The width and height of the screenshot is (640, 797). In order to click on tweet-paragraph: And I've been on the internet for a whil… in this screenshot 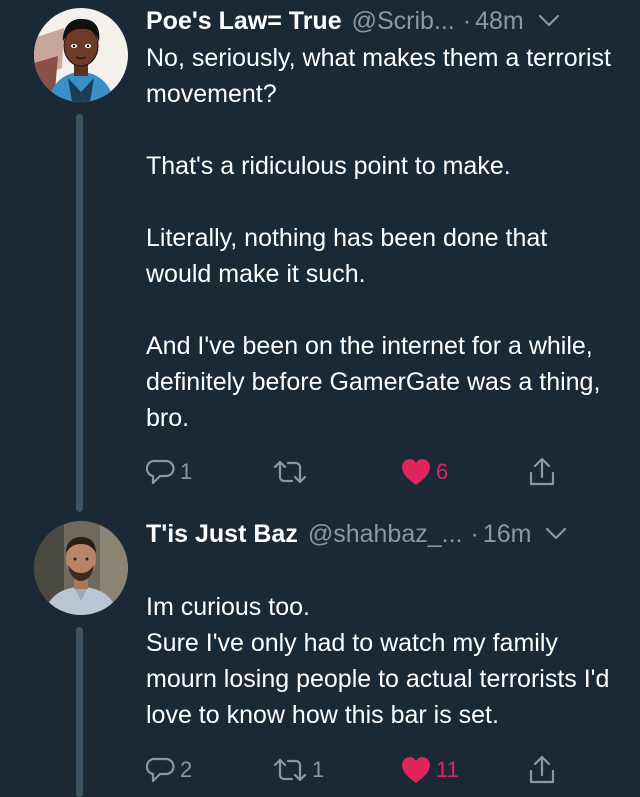, I will do `click(373, 382)`.